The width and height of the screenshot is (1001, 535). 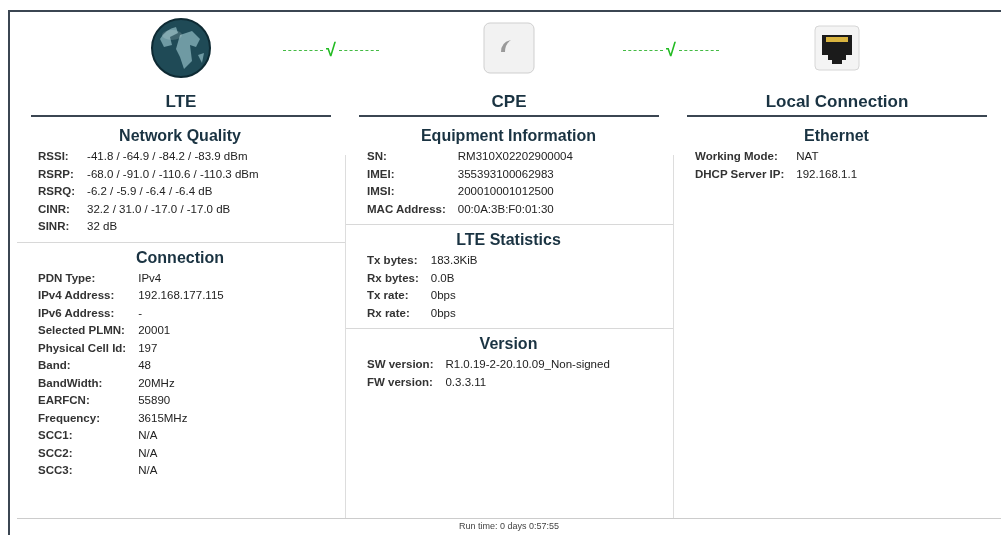 I want to click on field-value: 192.168.177.115, so click(x=181, y=295).